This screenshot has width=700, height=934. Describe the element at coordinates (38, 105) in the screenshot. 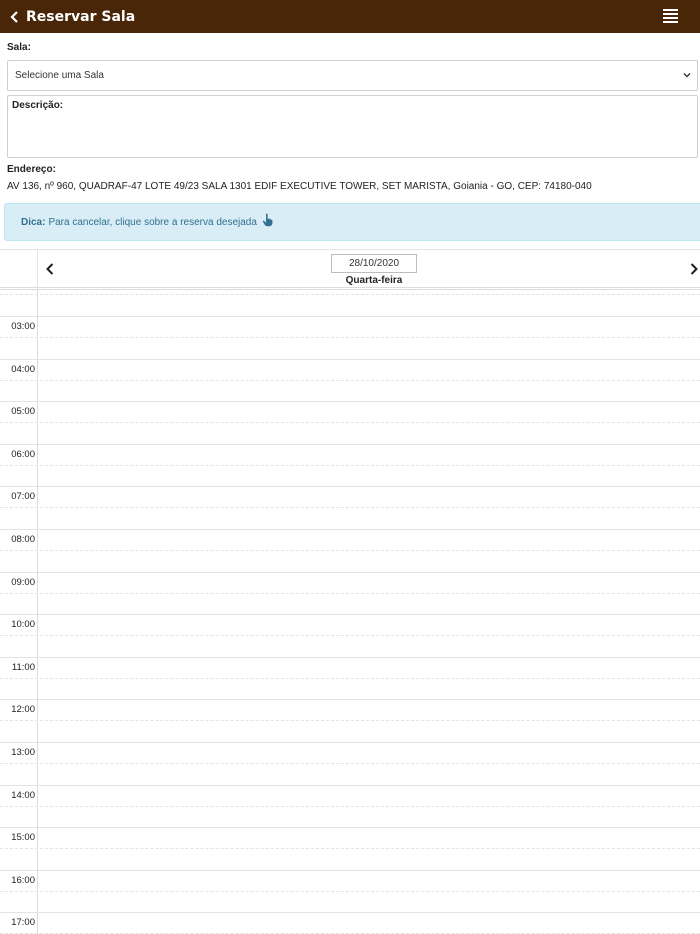

I see `description-label: Descrição:` at that location.